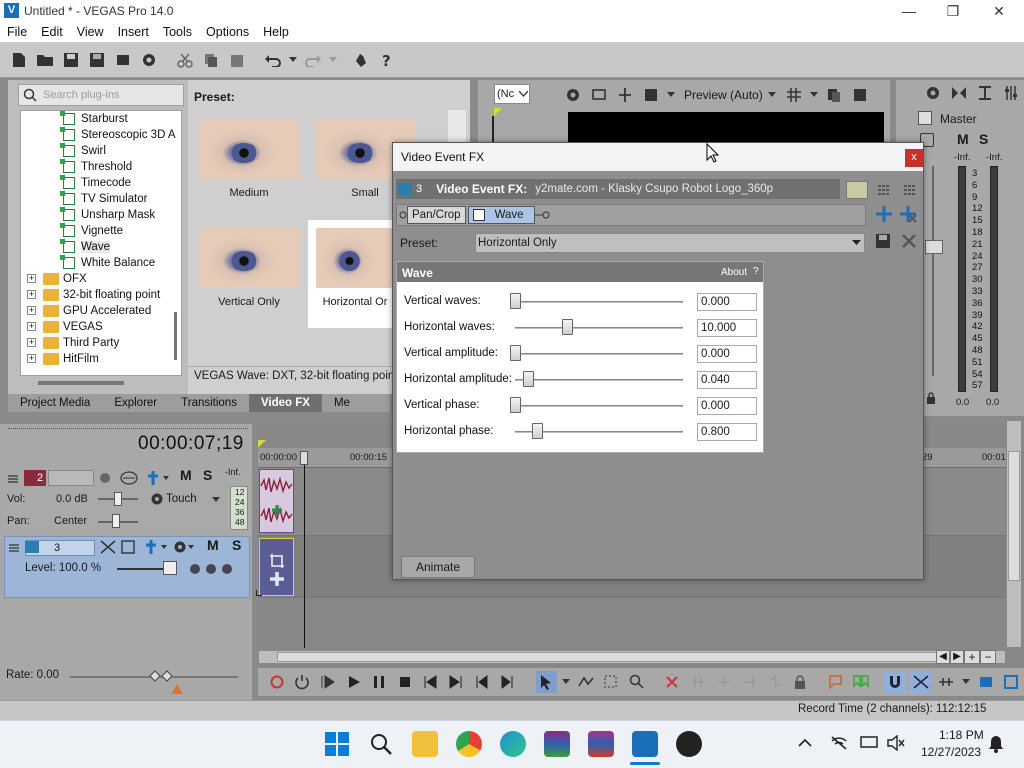  I want to click on track-3-level-thumb, so click(170, 568).